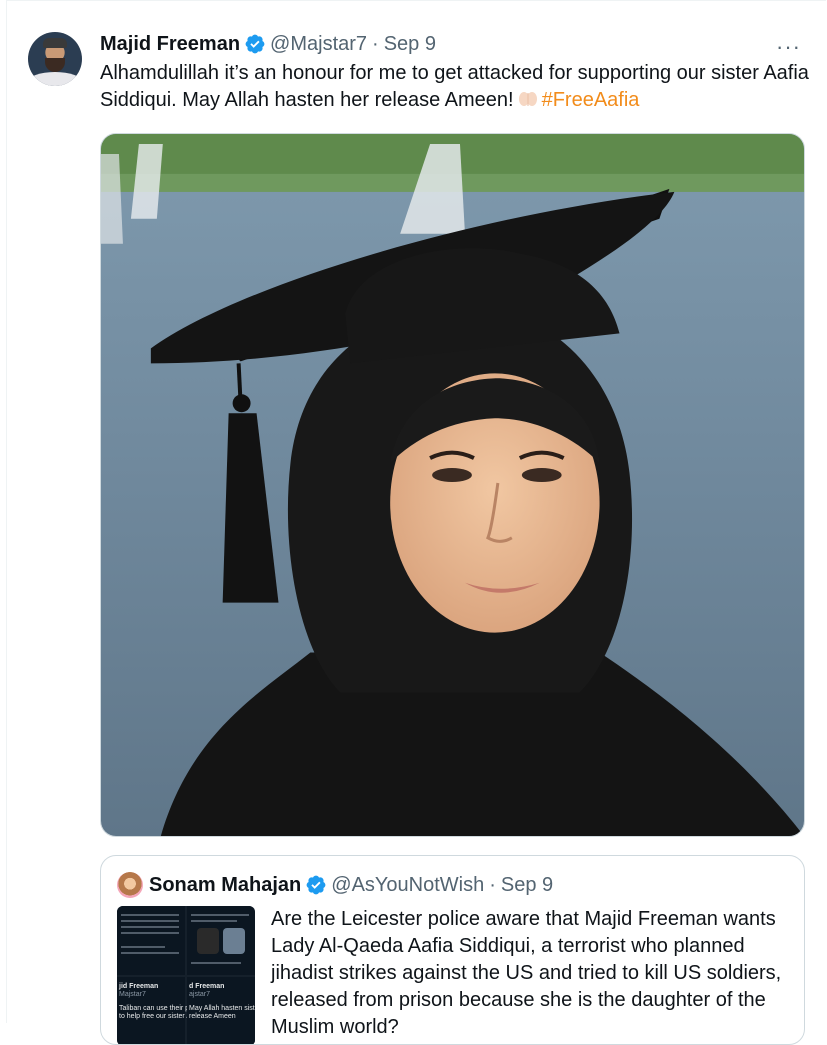 This screenshot has height=1045, width=827. I want to click on quoted-author-handle: @AsYouNotWish, so click(407, 885).